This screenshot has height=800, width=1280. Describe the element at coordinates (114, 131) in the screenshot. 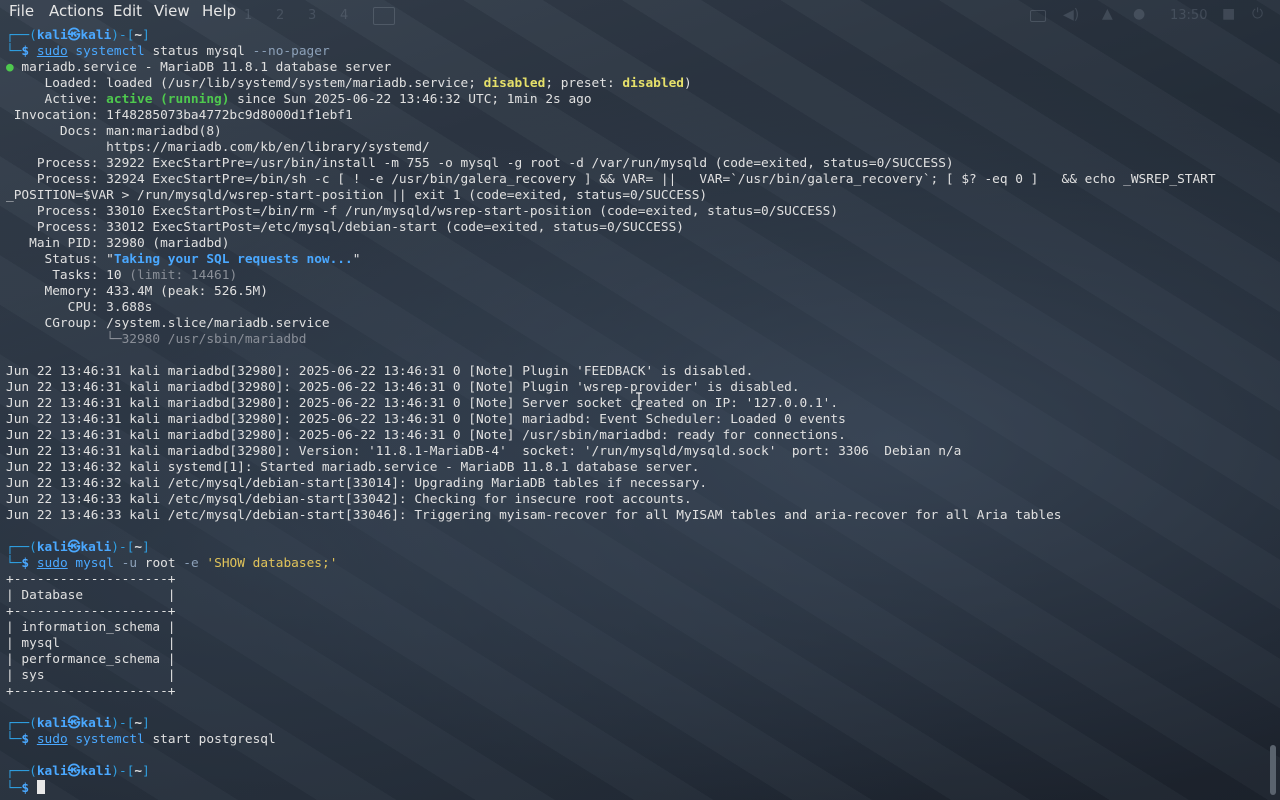

I see `docs-line: Docs: man:mariadbd(8)` at that location.